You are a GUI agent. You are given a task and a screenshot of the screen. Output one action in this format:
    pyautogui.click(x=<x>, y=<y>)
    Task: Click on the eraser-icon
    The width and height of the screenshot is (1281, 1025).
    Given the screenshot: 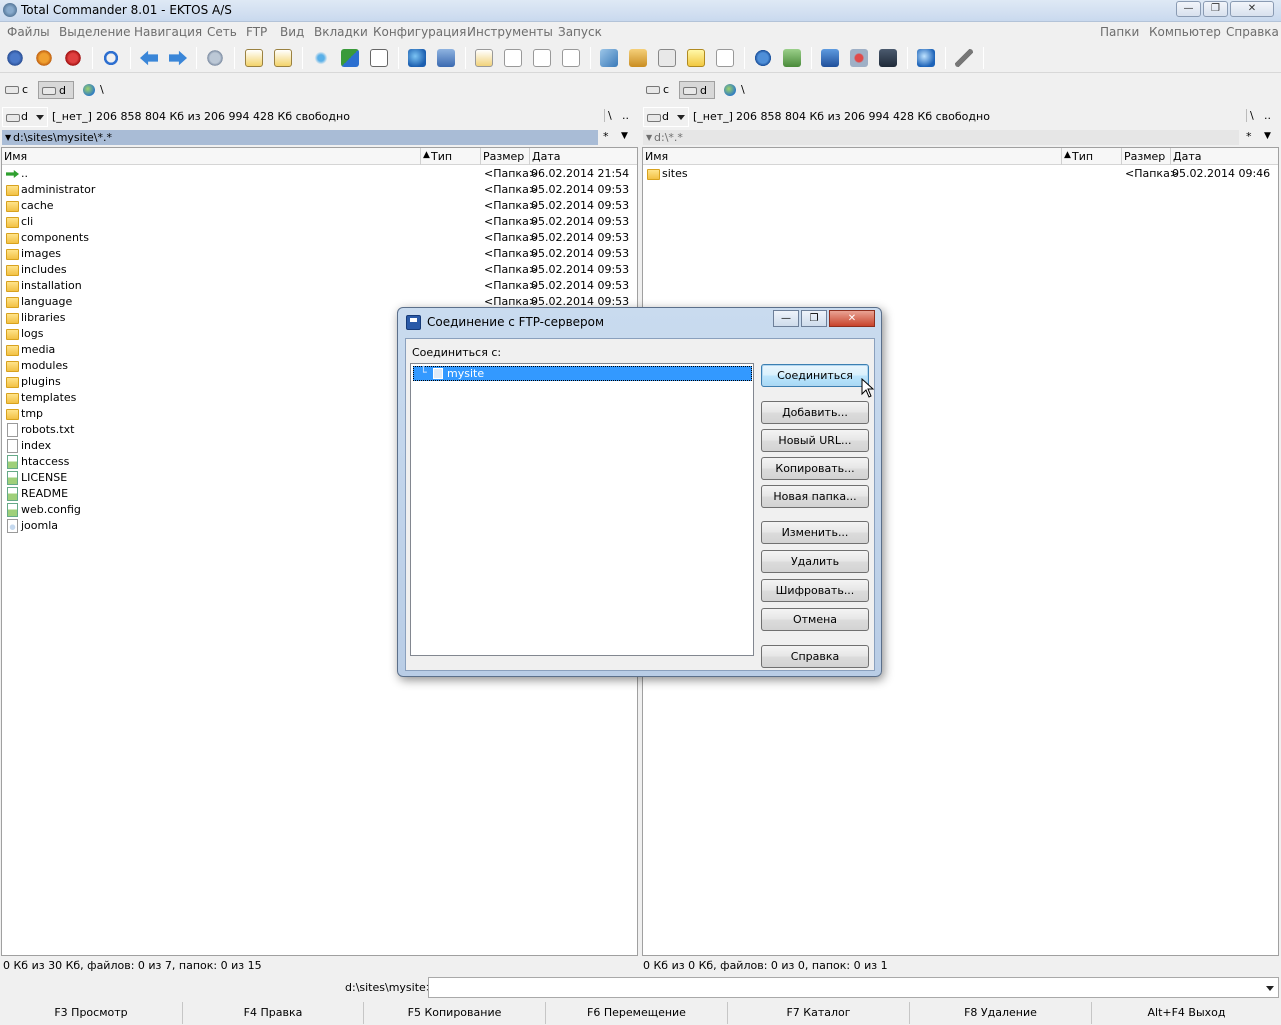 What is the action you would take?
    pyautogui.click(x=609, y=58)
    